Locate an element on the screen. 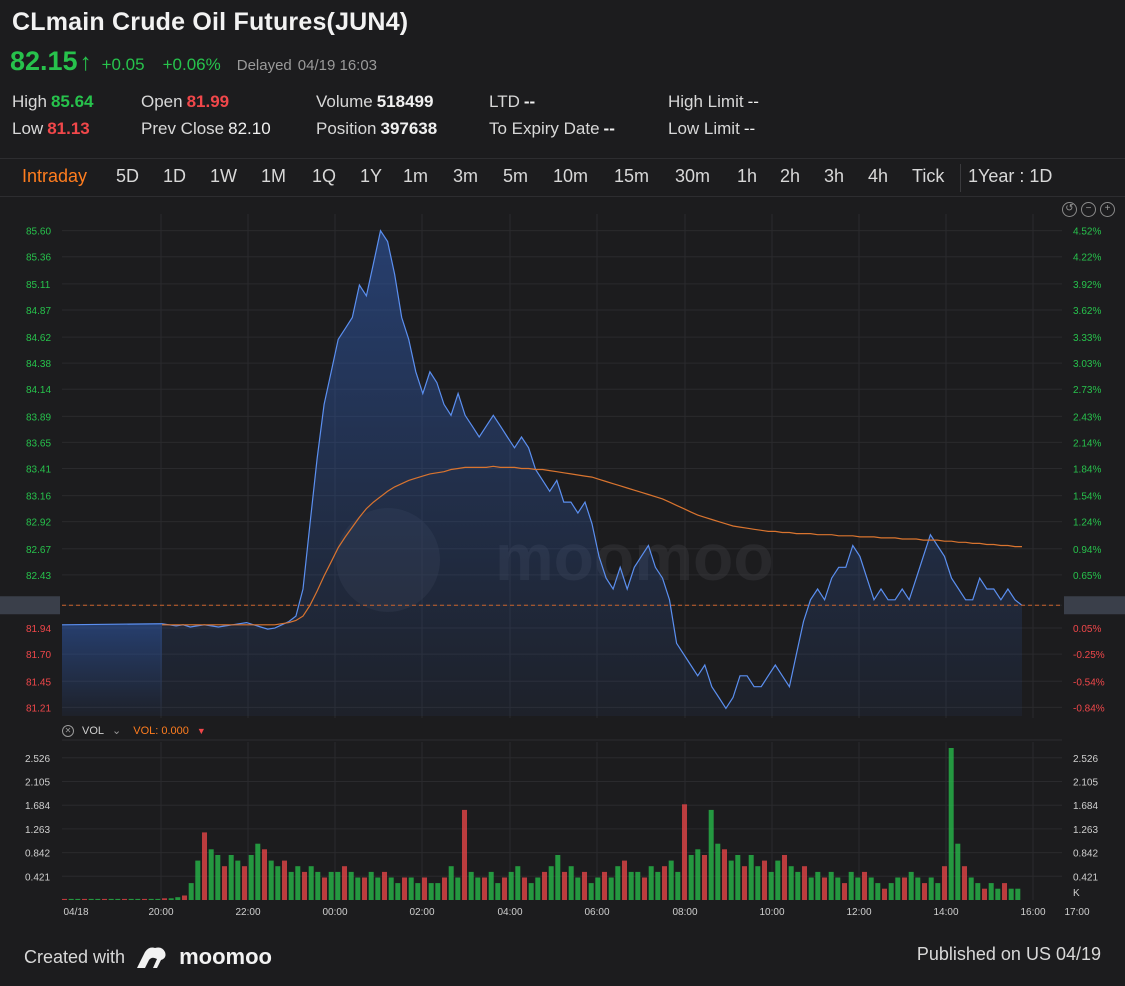 Image resolution: width=1125 pixels, height=986 pixels. y-tick-label: 84.87 is located at coordinates (38, 311).